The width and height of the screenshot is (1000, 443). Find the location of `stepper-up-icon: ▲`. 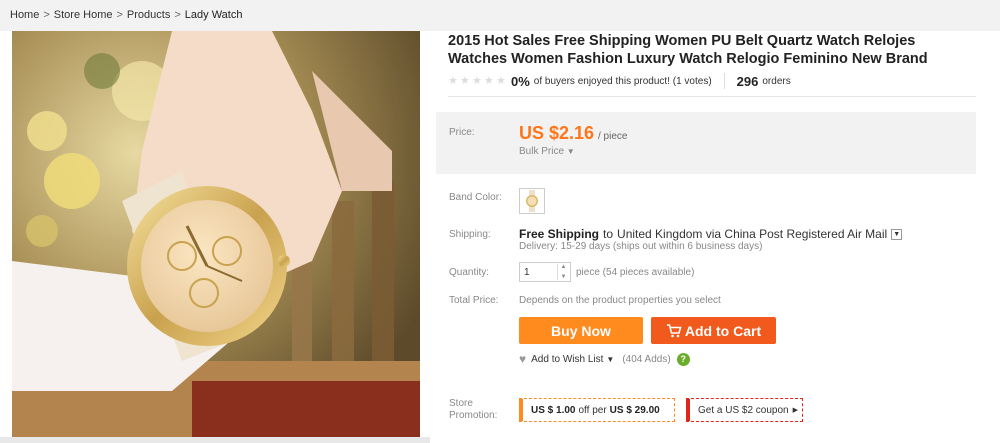

stepper-up-icon: ▲ is located at coordinates (564, 267).